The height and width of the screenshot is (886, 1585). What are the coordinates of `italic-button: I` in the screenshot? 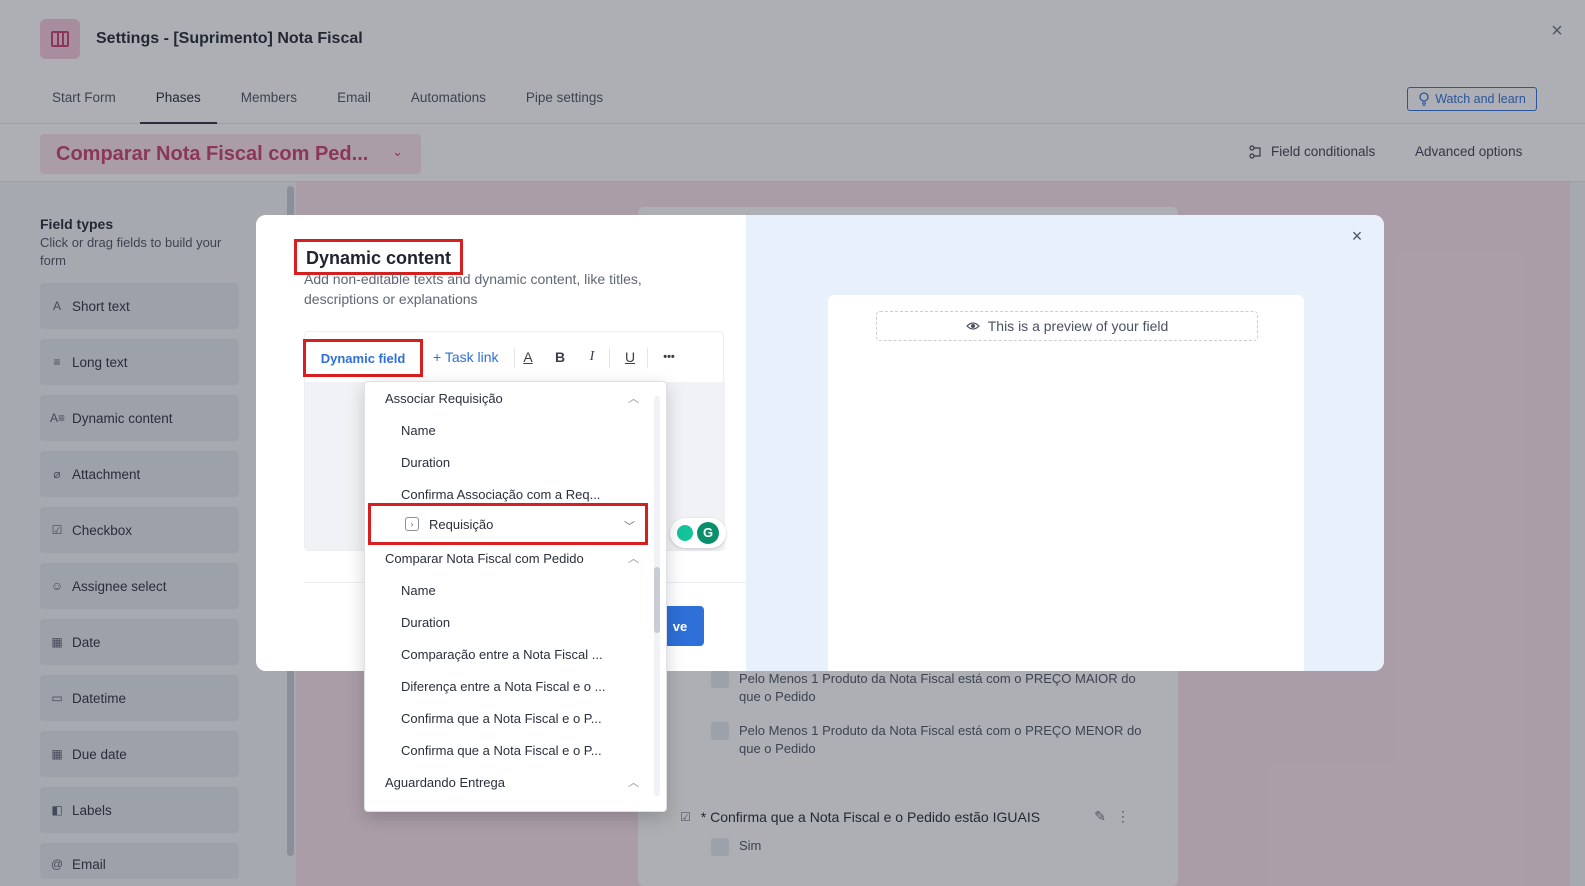 It's located at (592, 357).